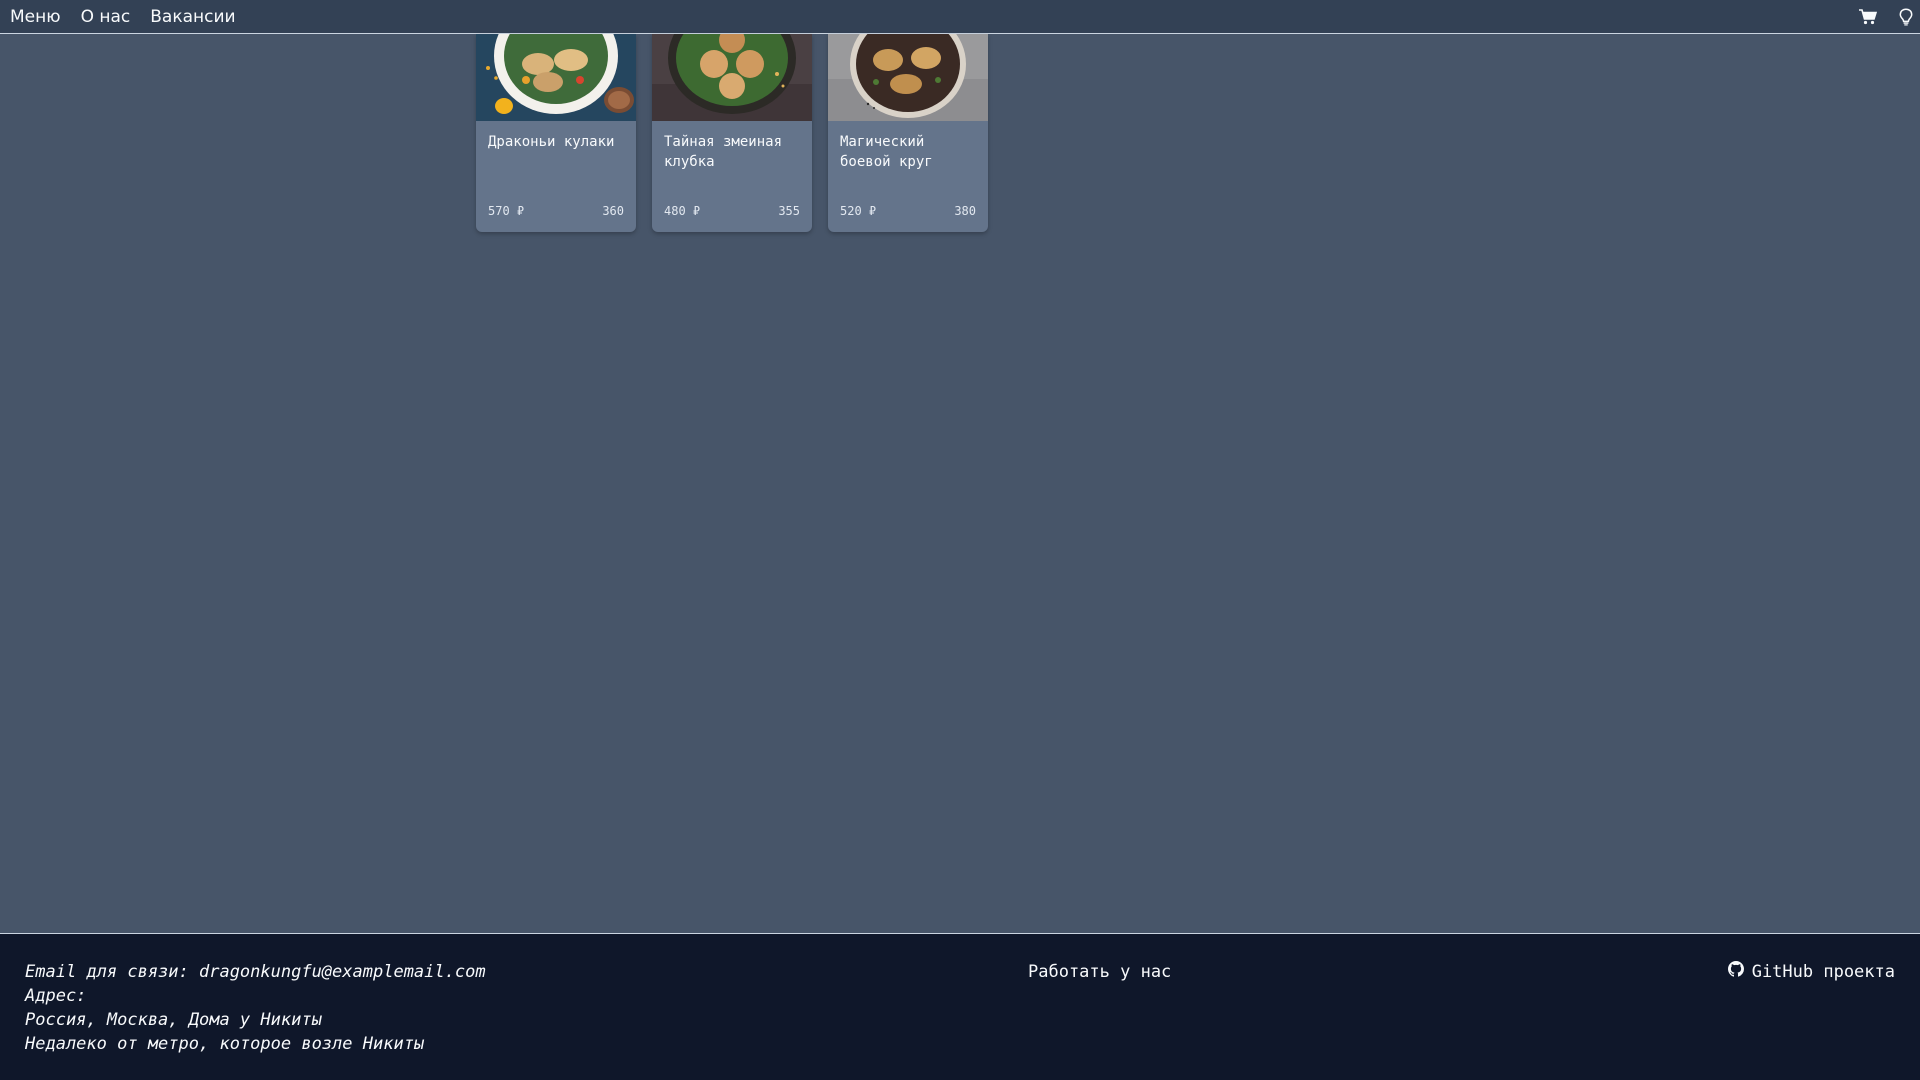 Image resolution: width=1920 pixels, height=1080 pixels. Describe the element at coordinates (556, 133) in the screenshot. I see `product-card: Драконьи кулаки 570 ₽ 360` at that location.